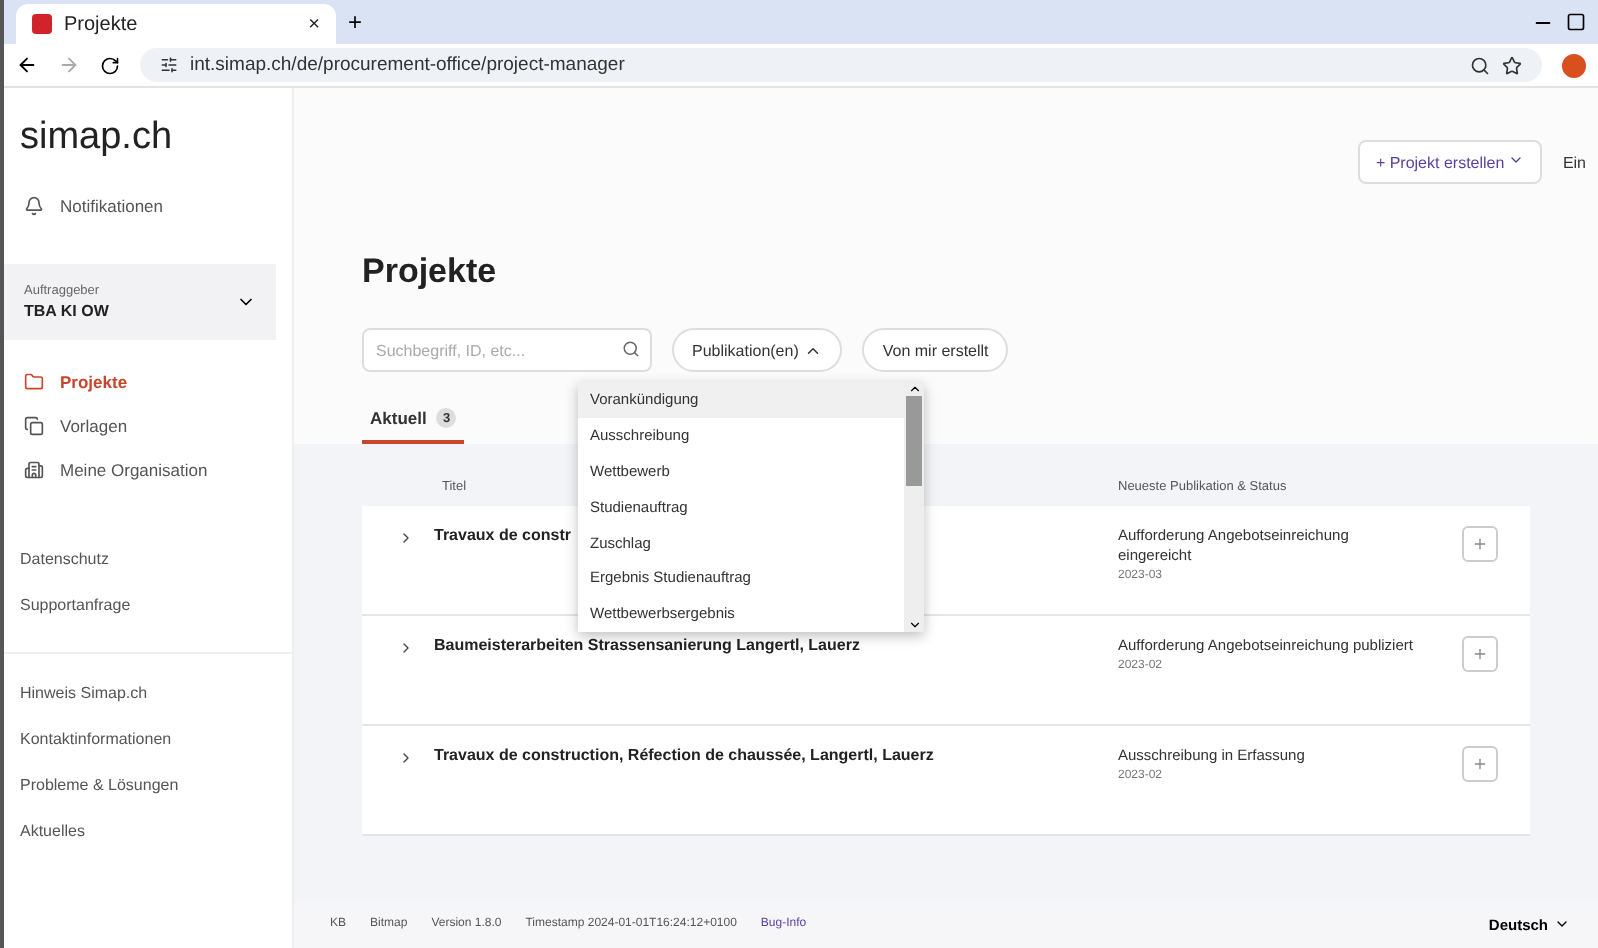  What do you see at coordinates (647, 645) in the screenshot?
I see `project-title: Baumeisterarbeiten Strassensanierung Langertl, Lauerz` at bounding box center [647, 645].